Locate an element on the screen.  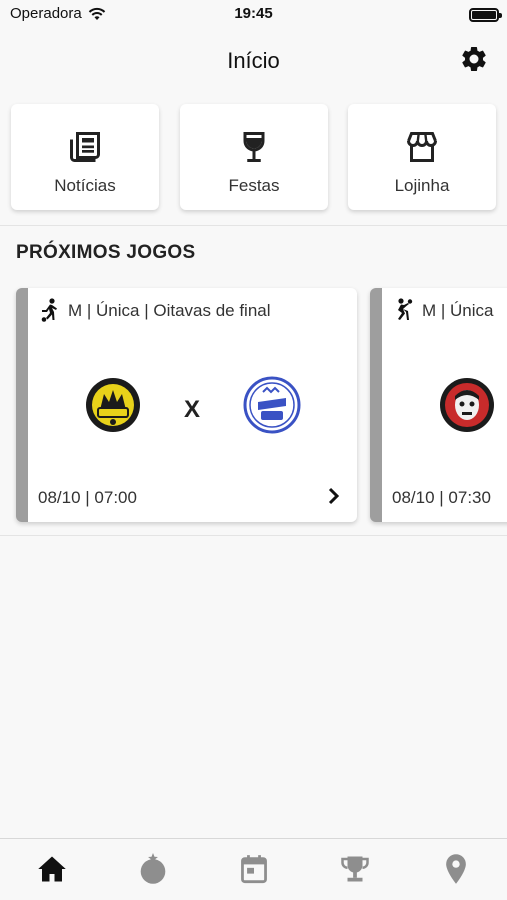
store-card: Lojinha is located at coordinates (422, 157).